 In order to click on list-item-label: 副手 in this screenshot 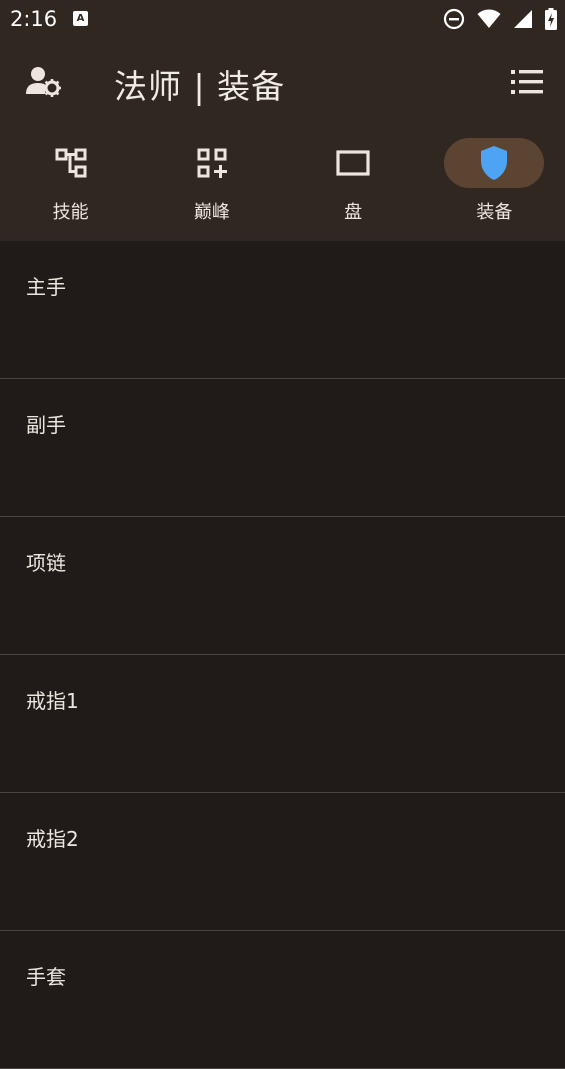, I will do `click(46, 425)`.